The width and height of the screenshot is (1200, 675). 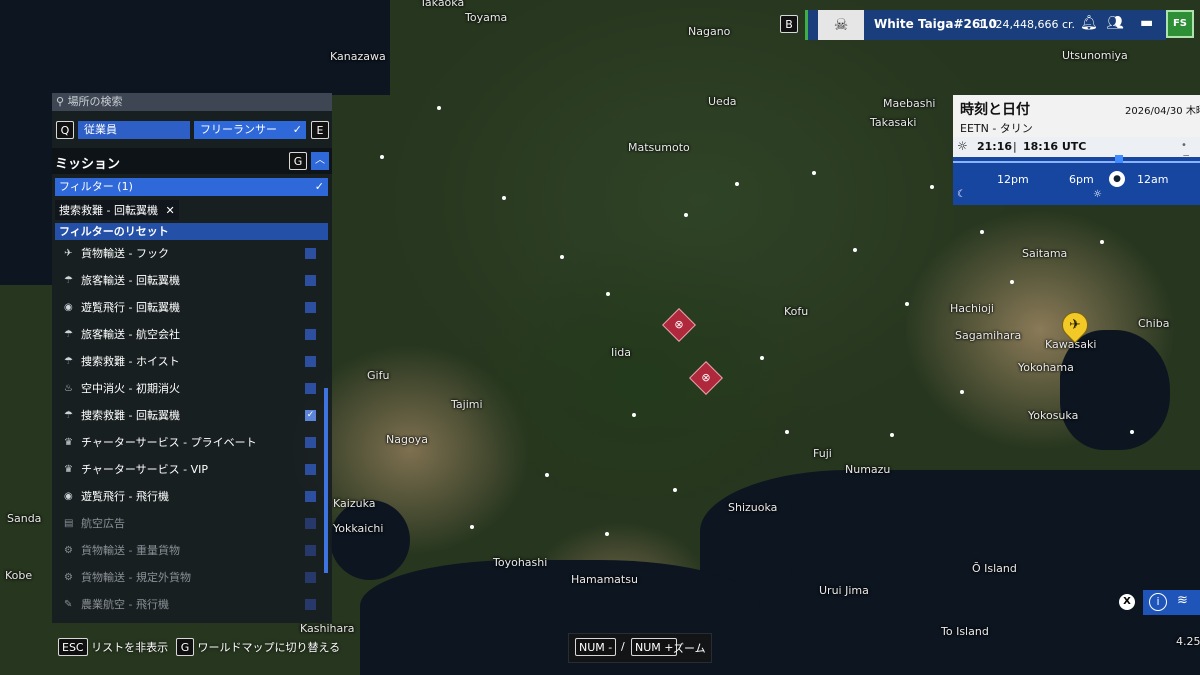 I want to click on tab-employees: 従業員, so click(x=134, y=130).